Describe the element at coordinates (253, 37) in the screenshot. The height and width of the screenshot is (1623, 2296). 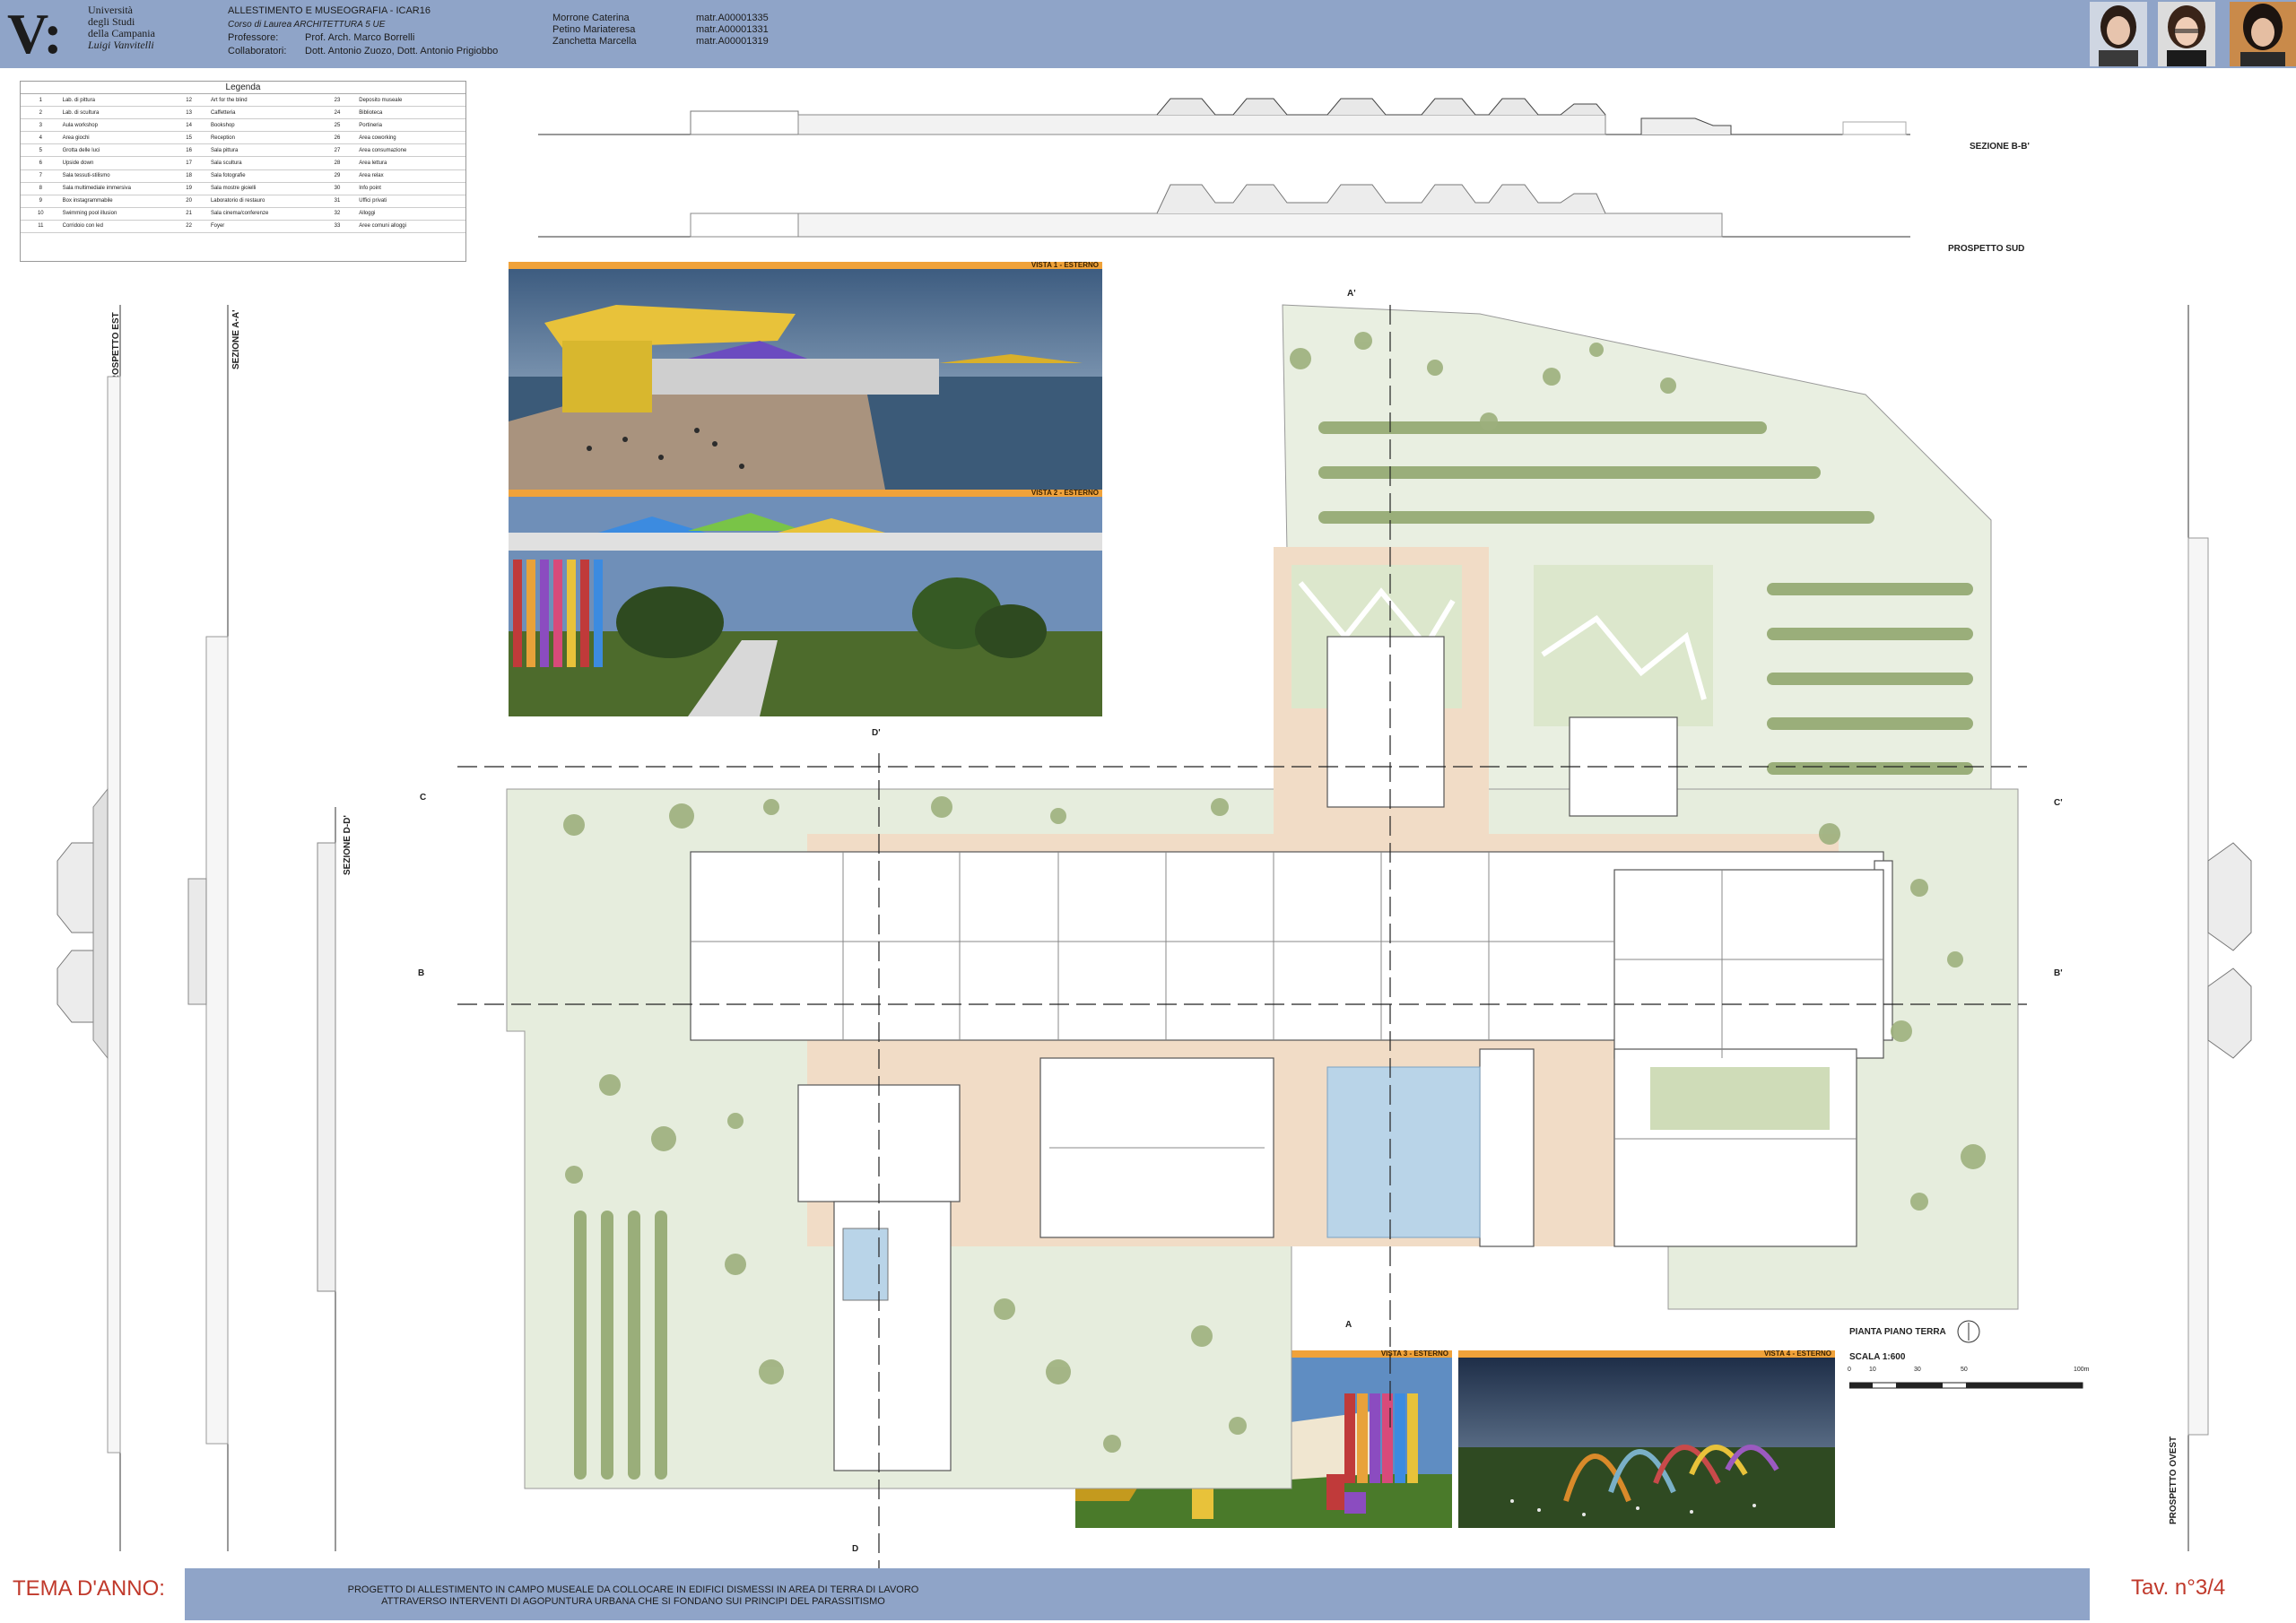
I see `professor-label: Professore:` at that location.